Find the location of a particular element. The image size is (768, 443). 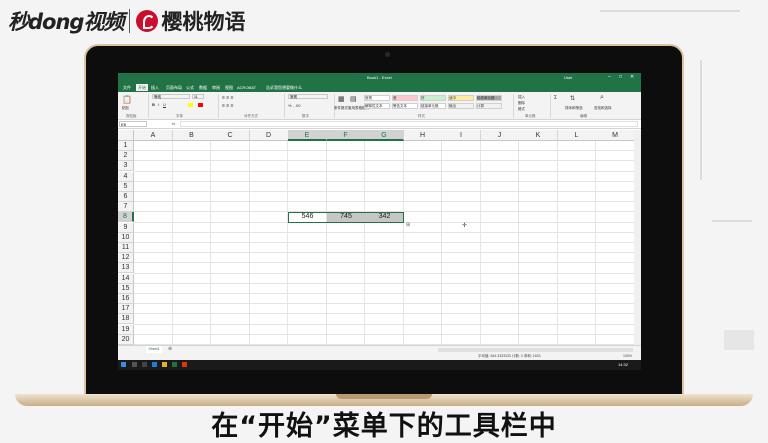

cell-style-item: 检查单元格 is located at coordinates (489, 98).